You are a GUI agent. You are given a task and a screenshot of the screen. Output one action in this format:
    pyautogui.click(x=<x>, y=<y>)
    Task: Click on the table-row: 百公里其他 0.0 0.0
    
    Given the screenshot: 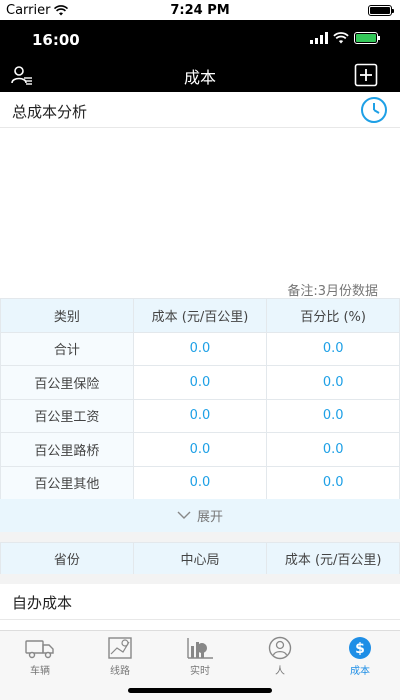 What is the action you would take?
    pyautogui.click(x=200, y=482)
    